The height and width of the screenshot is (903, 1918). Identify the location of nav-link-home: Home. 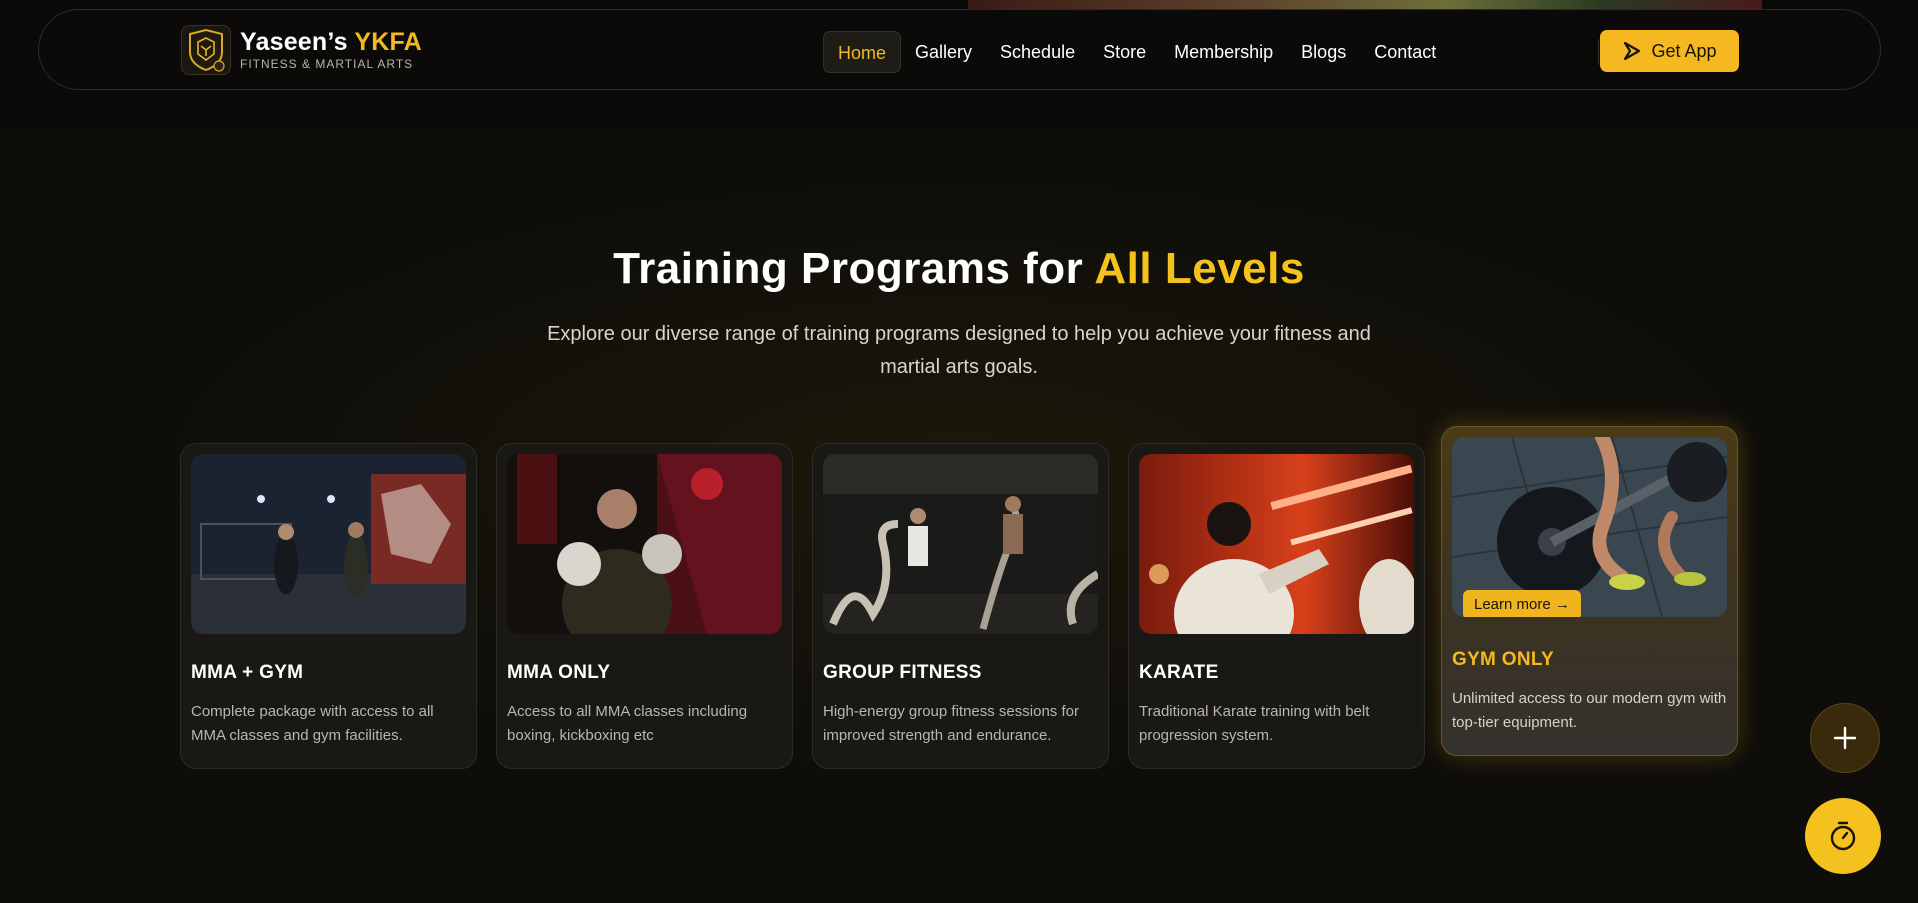
(862, 52).